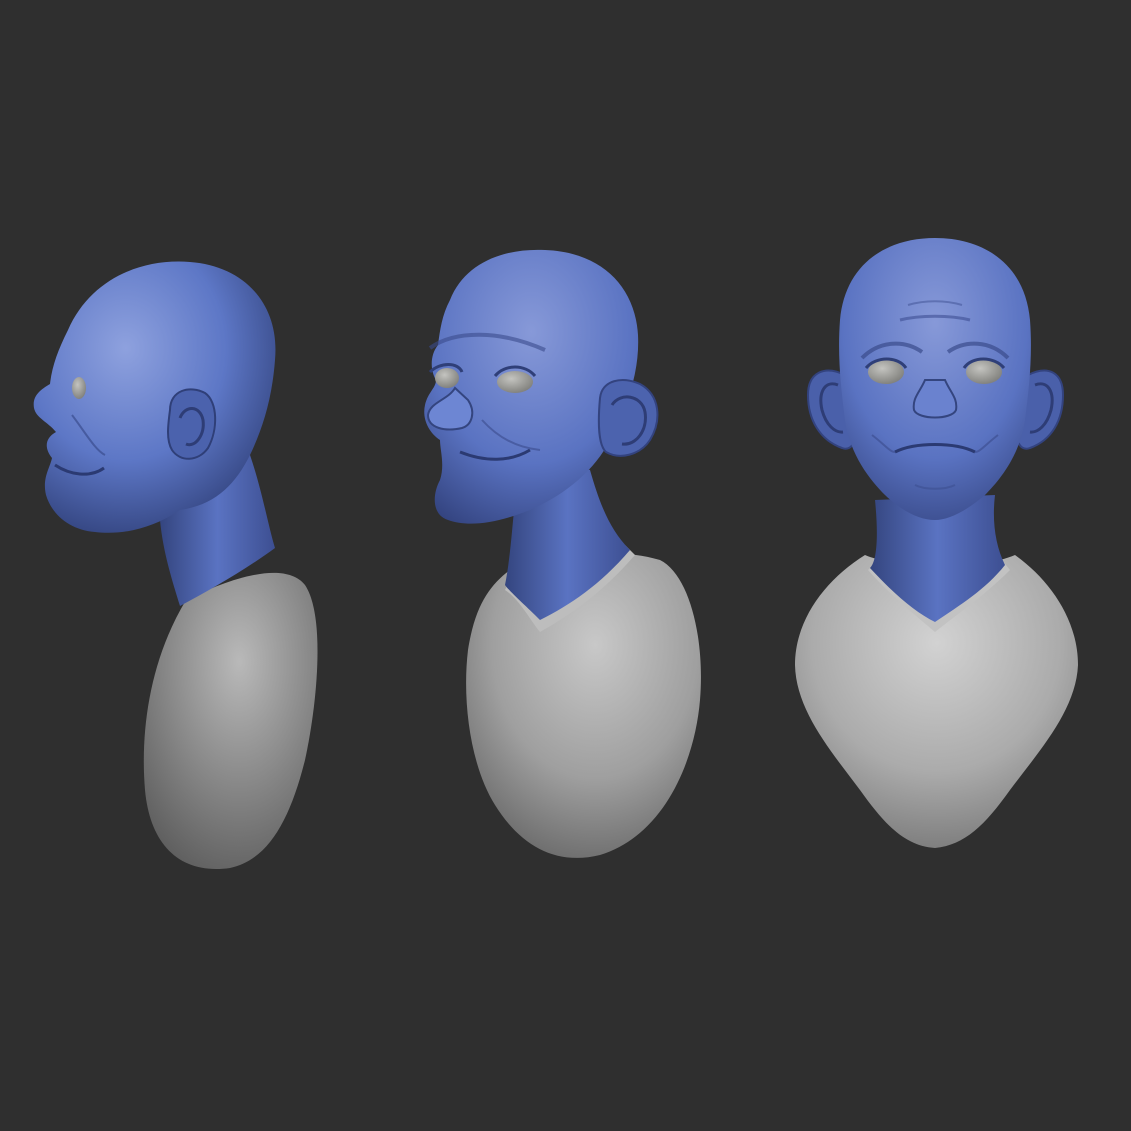  I want to click on shirt-side, so click(230, 721).